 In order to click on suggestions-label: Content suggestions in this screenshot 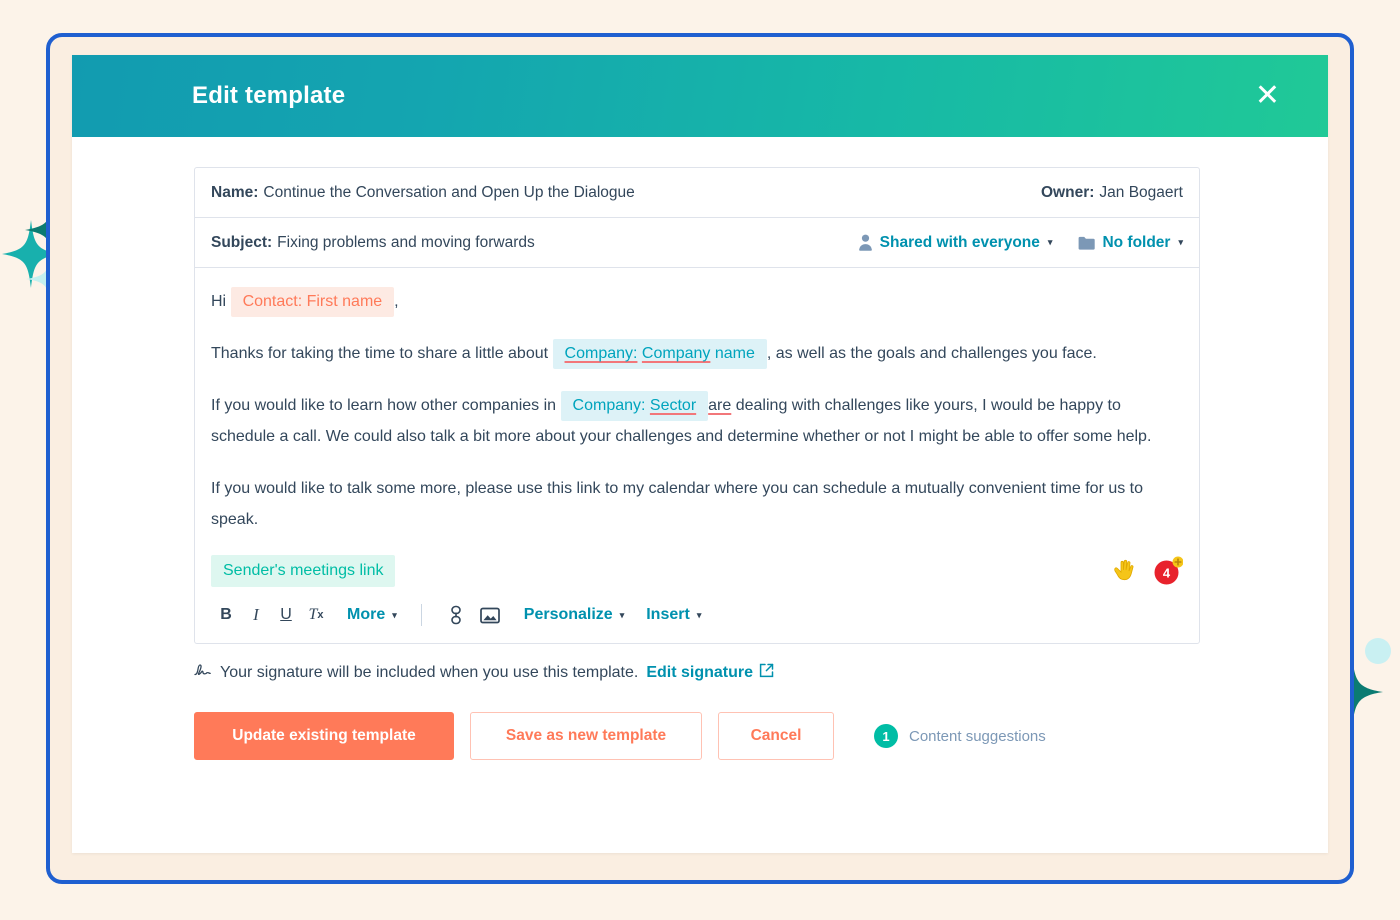, I will do `click(977, 736)`.